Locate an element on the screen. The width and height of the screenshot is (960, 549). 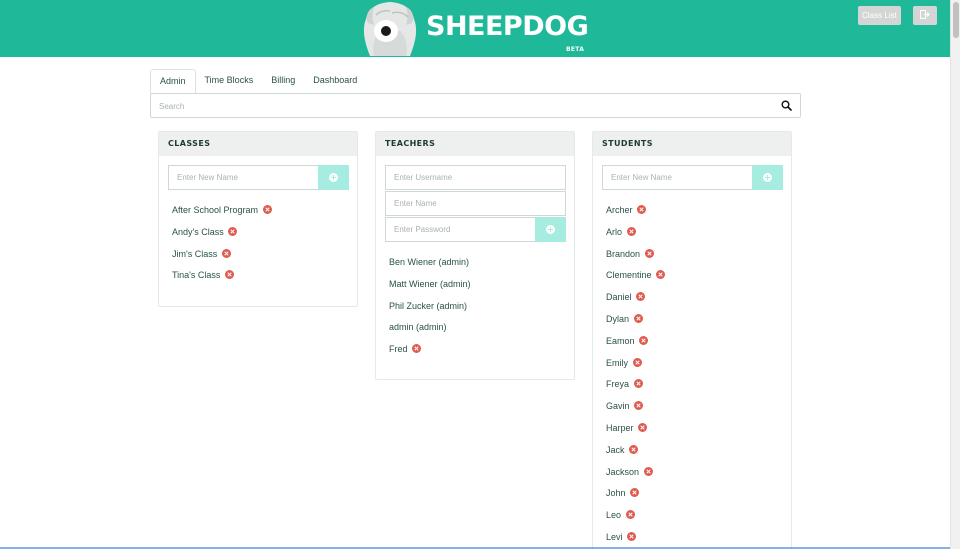
class-list-item: Jim's Class is located at coordinates (222, 259).